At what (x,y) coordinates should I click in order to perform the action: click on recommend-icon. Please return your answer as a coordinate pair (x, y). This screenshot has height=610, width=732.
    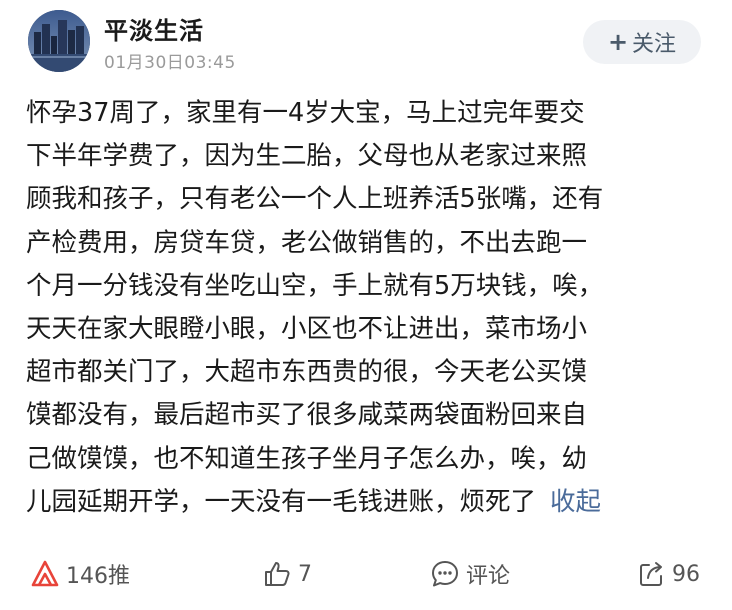
    Looking at the image, I should click on (45, 574).